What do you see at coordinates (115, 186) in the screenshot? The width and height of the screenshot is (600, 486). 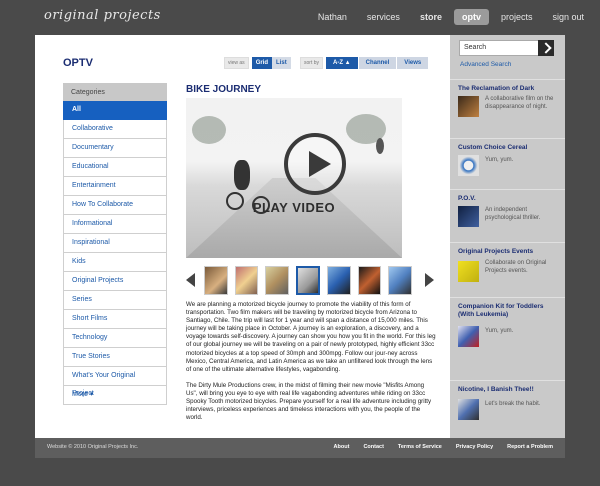 I see `category-entertainment: Entertainment` at bounding box center [115, 186].